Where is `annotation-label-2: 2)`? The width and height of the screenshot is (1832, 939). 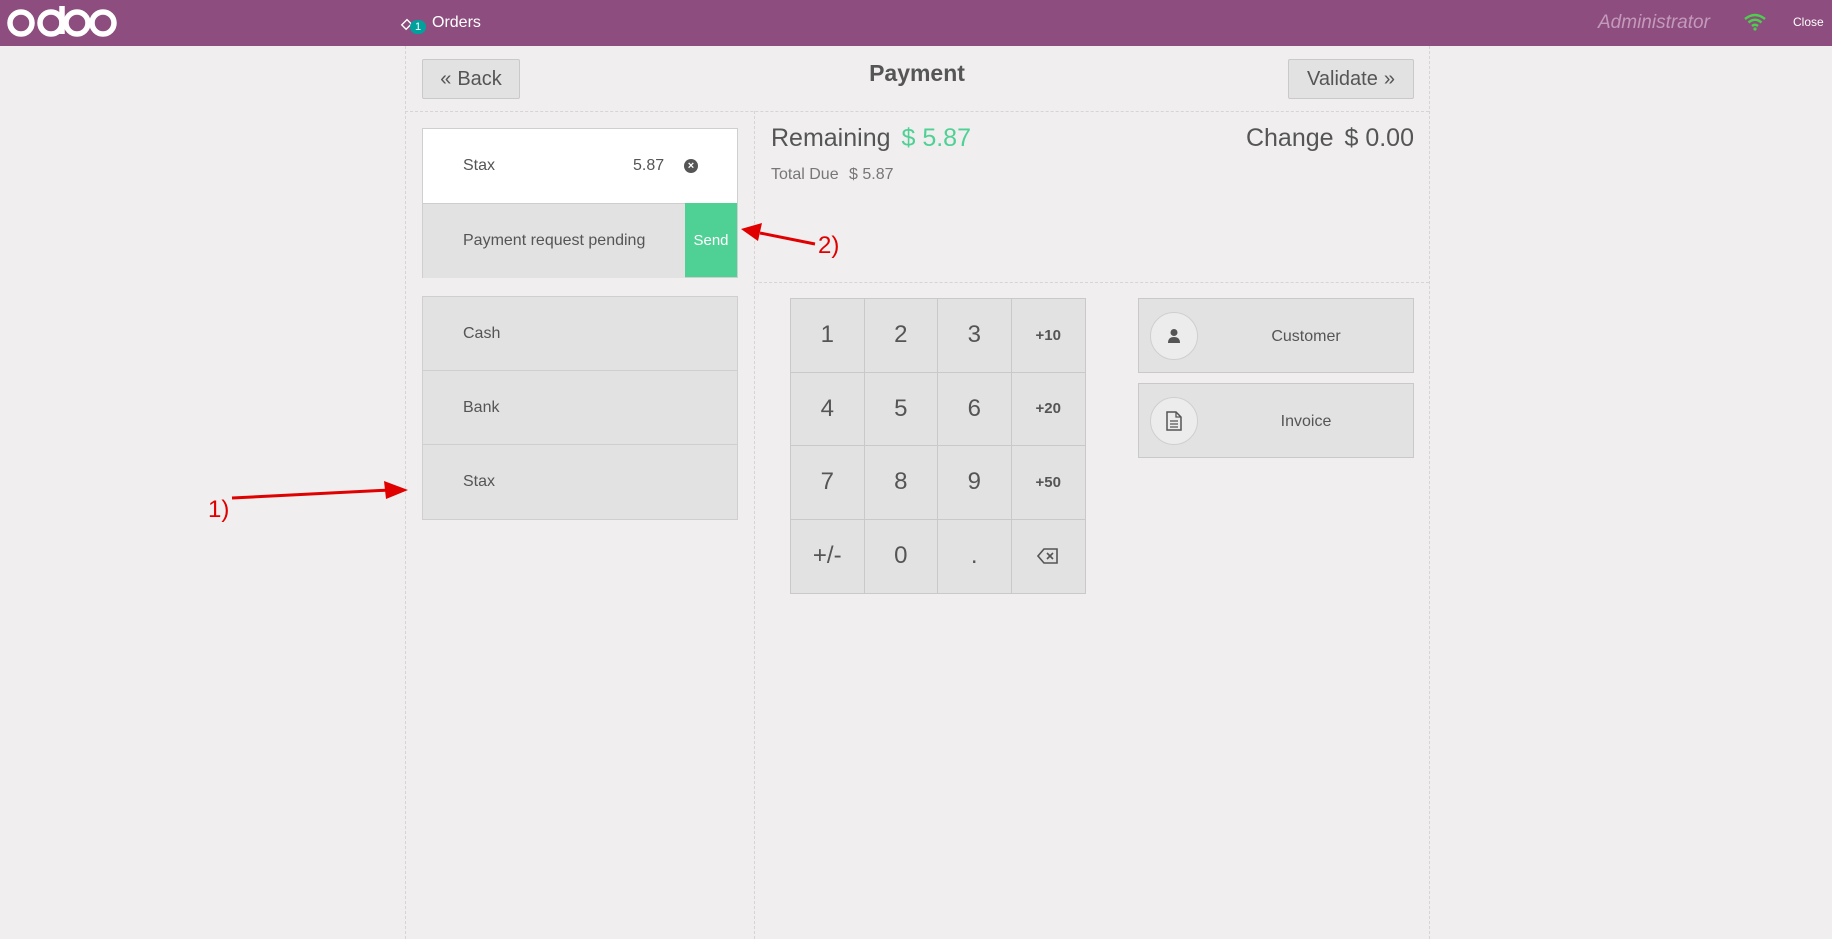
annotation-label-2: 2) is located at coordinates (829, 245).